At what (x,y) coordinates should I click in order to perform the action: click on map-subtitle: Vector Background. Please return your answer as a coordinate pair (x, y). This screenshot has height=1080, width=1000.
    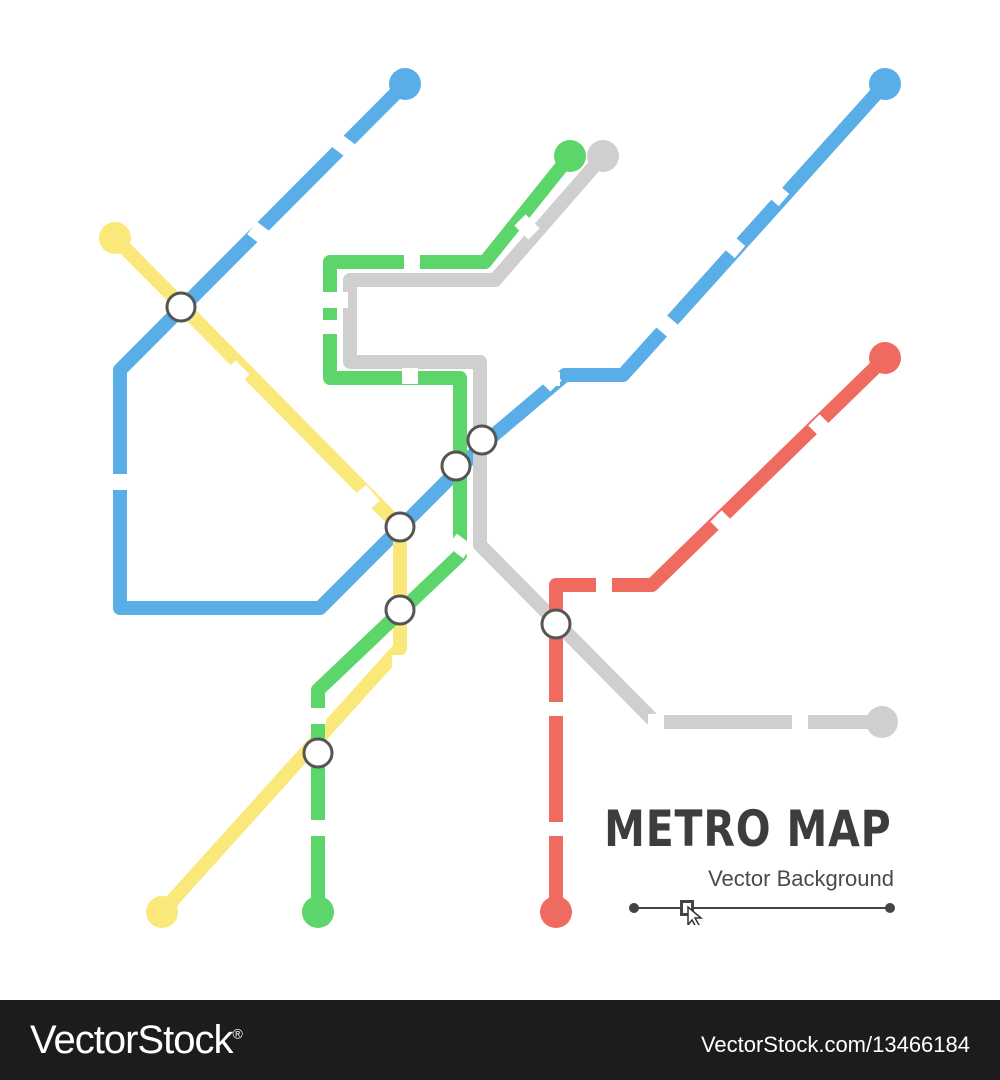
    Looking at the image, I should click on (801, 878).